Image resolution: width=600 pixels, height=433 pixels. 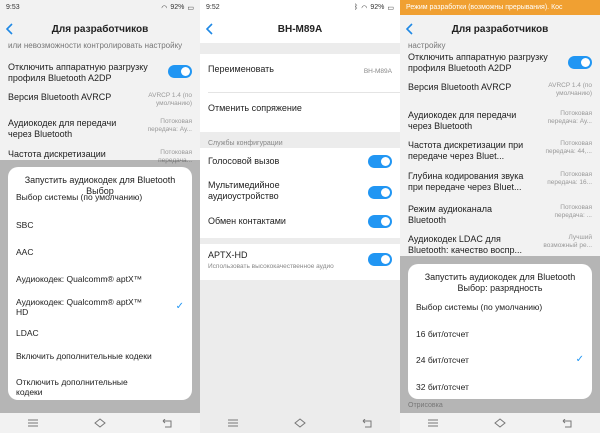 I want to click on dialog-option: SBC, so click(x=100, y=225).